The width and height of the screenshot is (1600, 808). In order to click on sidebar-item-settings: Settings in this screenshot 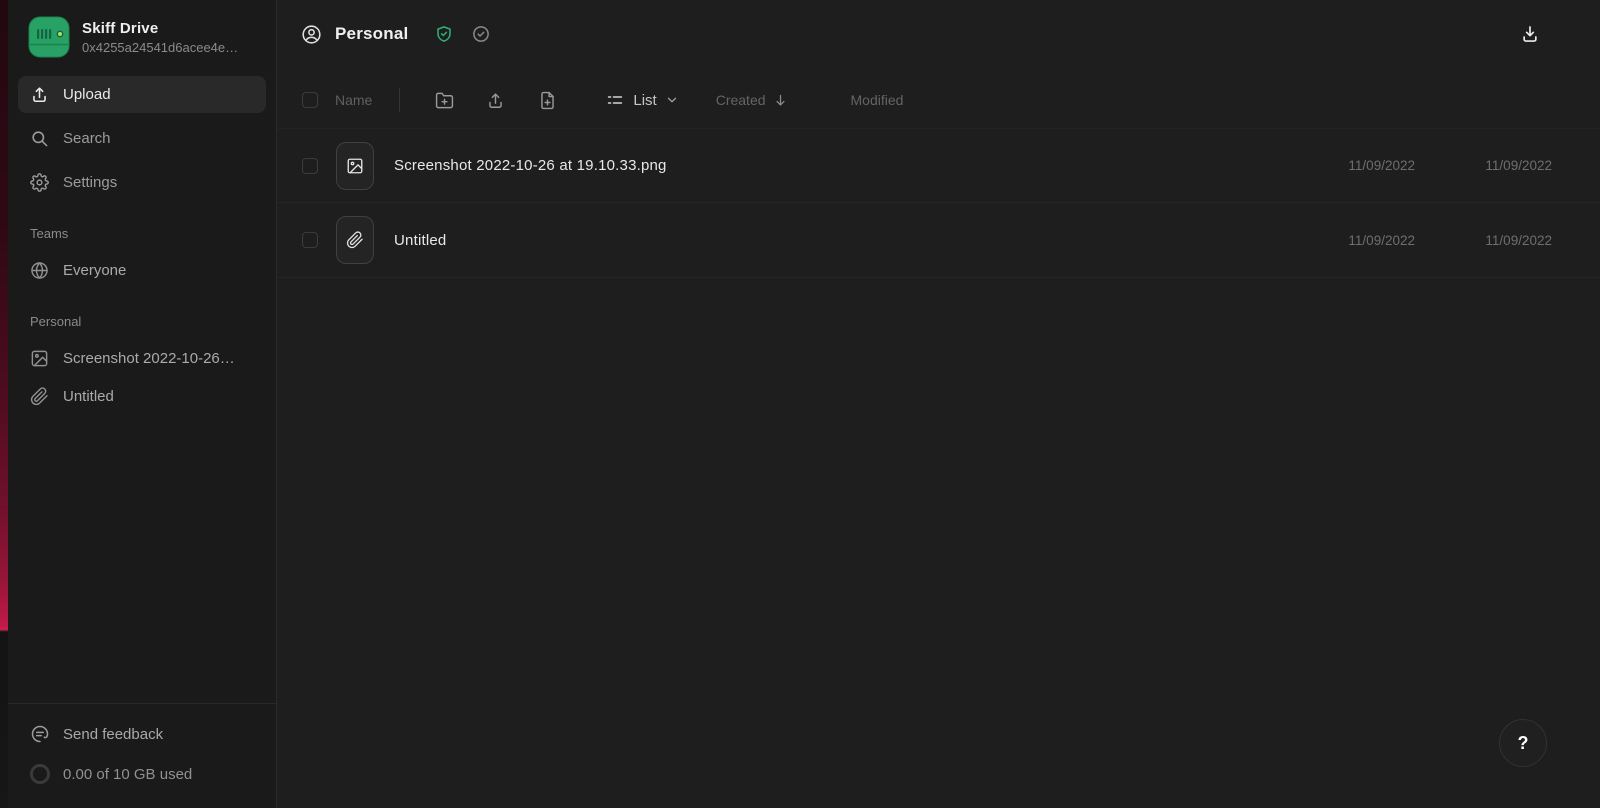, I will do `click(142, 182)`.